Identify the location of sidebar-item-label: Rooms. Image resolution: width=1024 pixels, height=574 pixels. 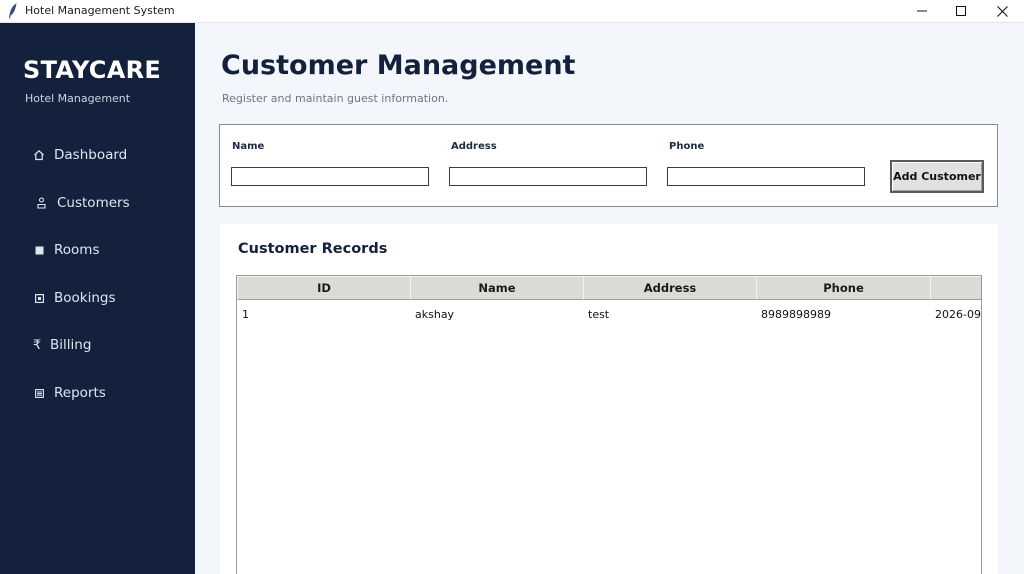
(77, 250).